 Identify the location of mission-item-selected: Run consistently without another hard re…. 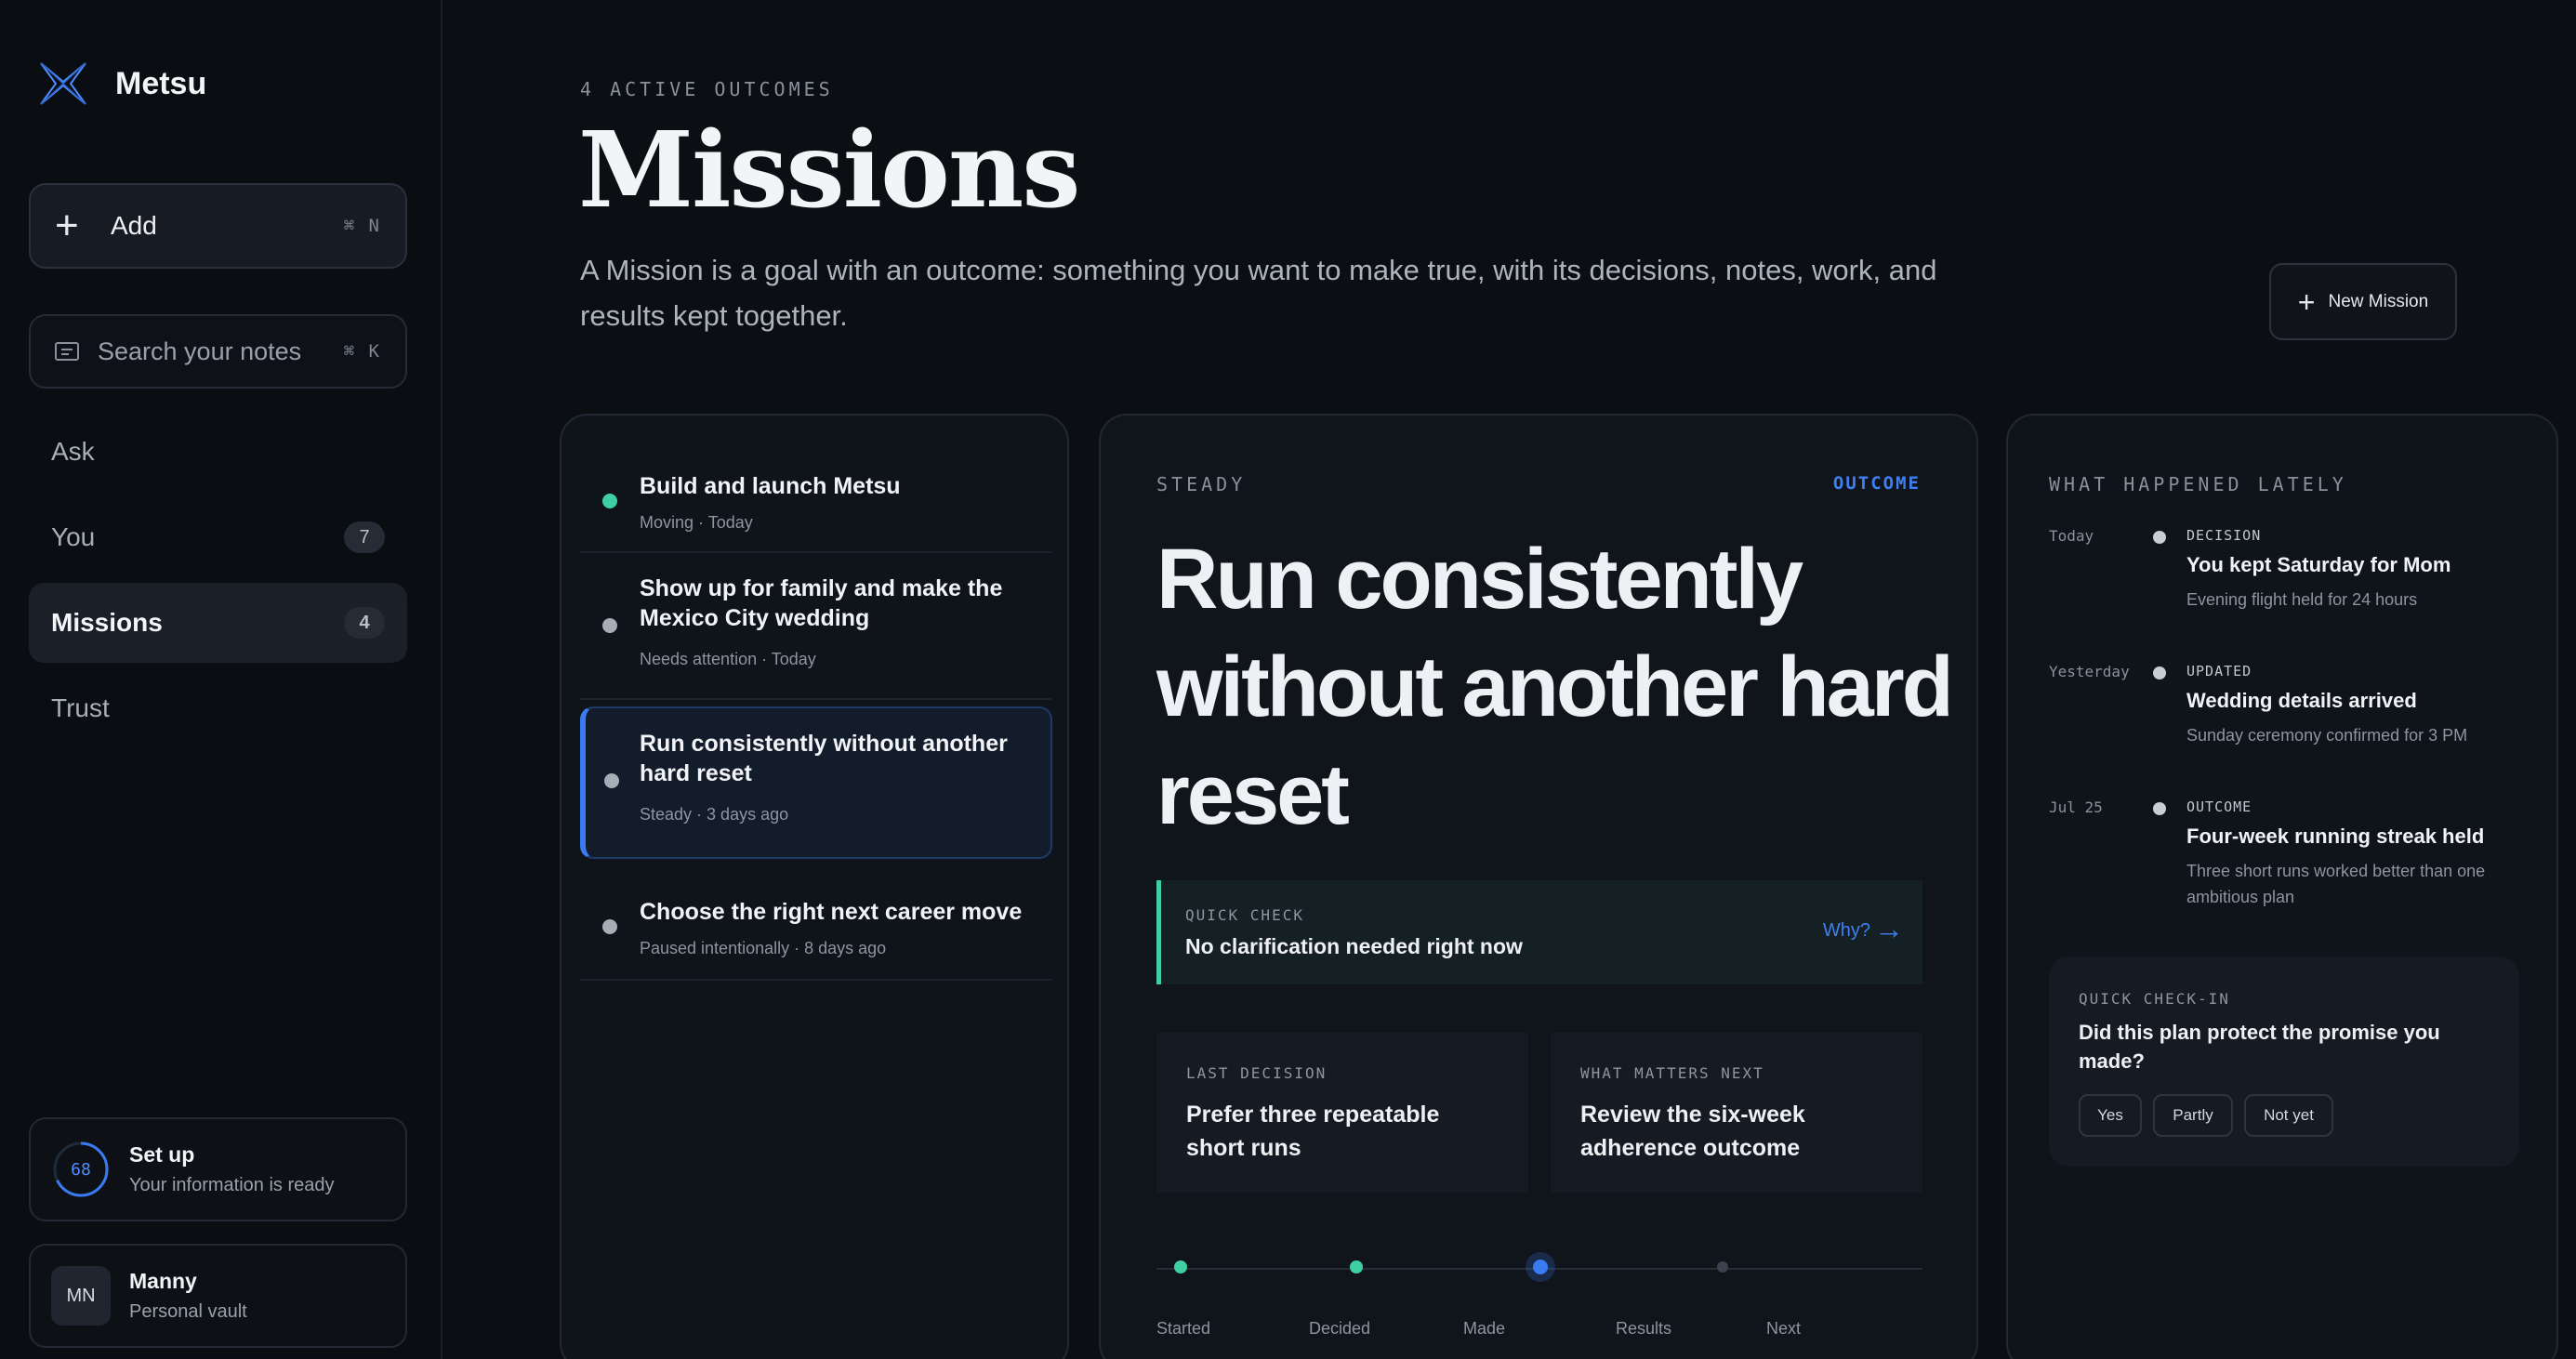
(816, 782).